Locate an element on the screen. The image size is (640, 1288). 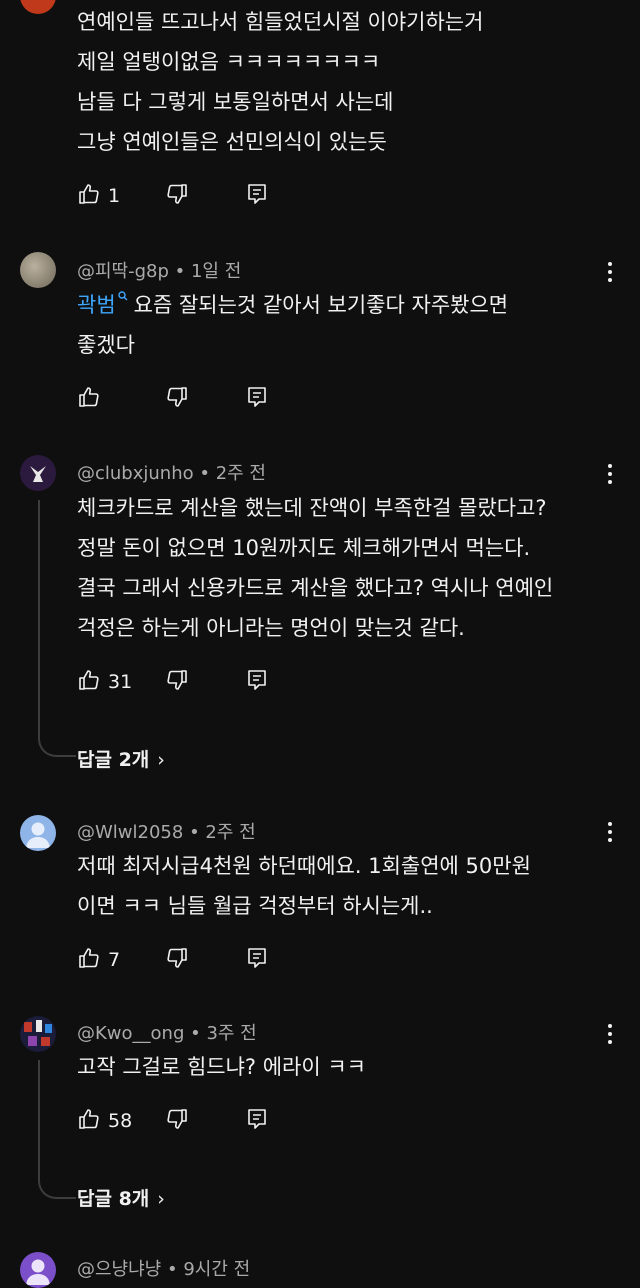
comment-meta: @Wlwl2058 • 2주 전 is located at coordinates (166, 832).